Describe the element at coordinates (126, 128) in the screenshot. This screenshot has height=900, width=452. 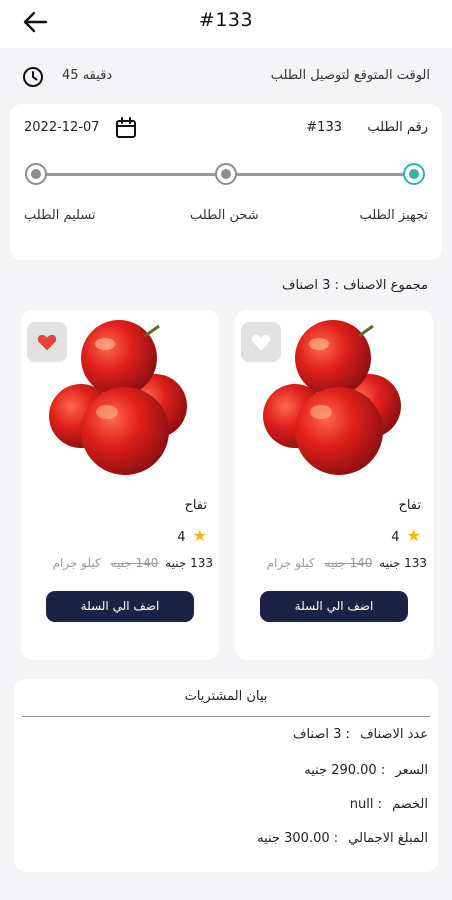
I see `calendar-icon` at that location.